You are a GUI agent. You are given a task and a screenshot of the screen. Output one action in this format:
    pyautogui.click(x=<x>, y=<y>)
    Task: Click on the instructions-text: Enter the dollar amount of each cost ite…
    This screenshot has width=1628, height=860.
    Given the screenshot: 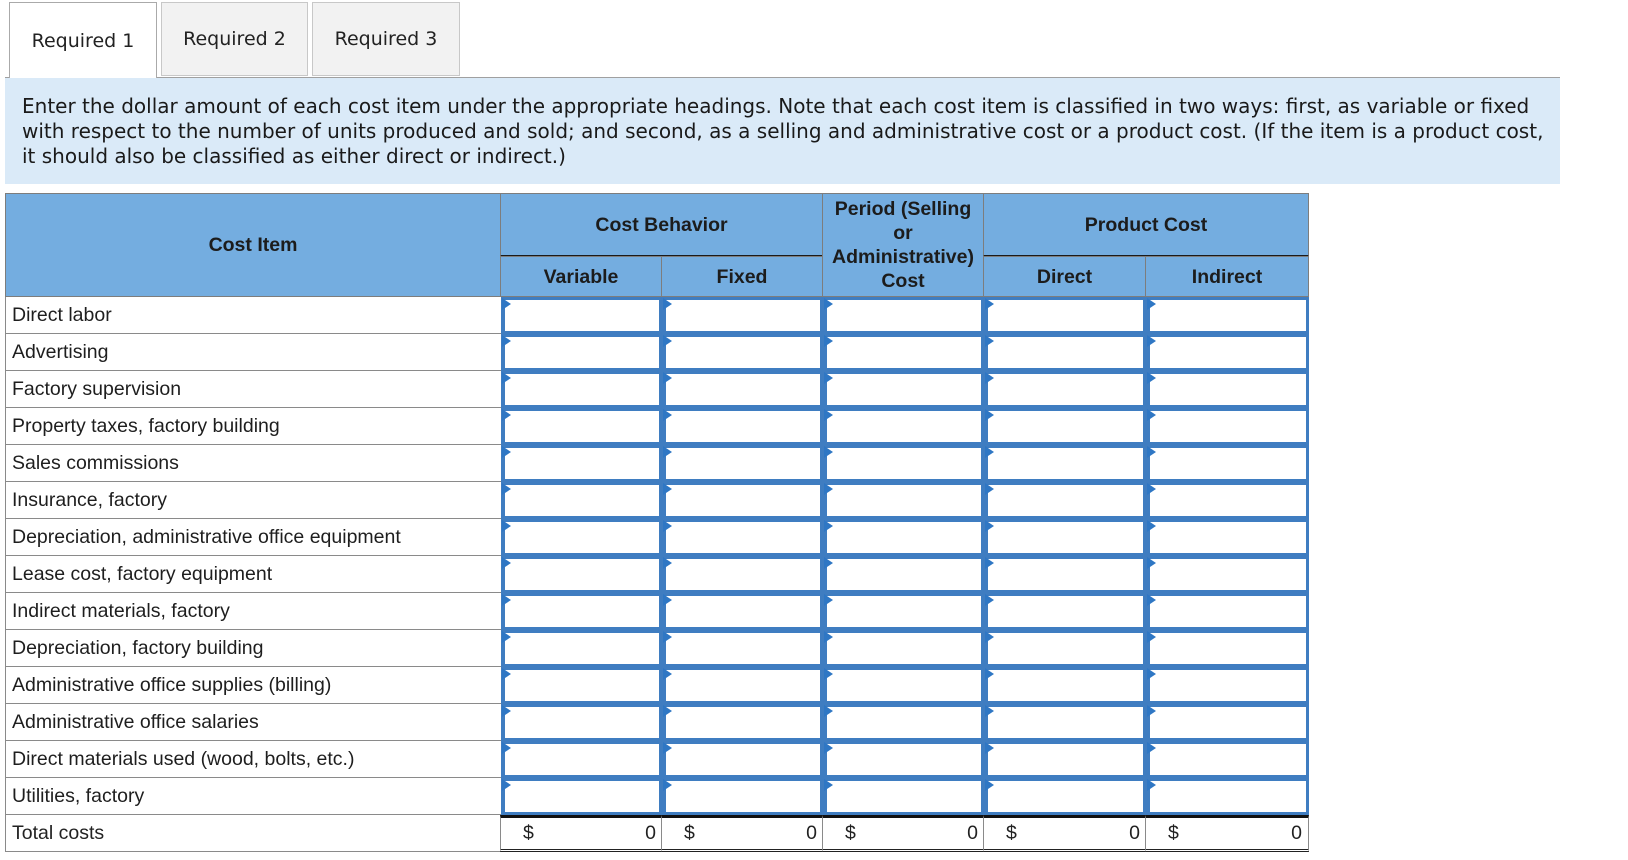 What is the action you would take?
    pyautogui.click(x=783, y=131)
    